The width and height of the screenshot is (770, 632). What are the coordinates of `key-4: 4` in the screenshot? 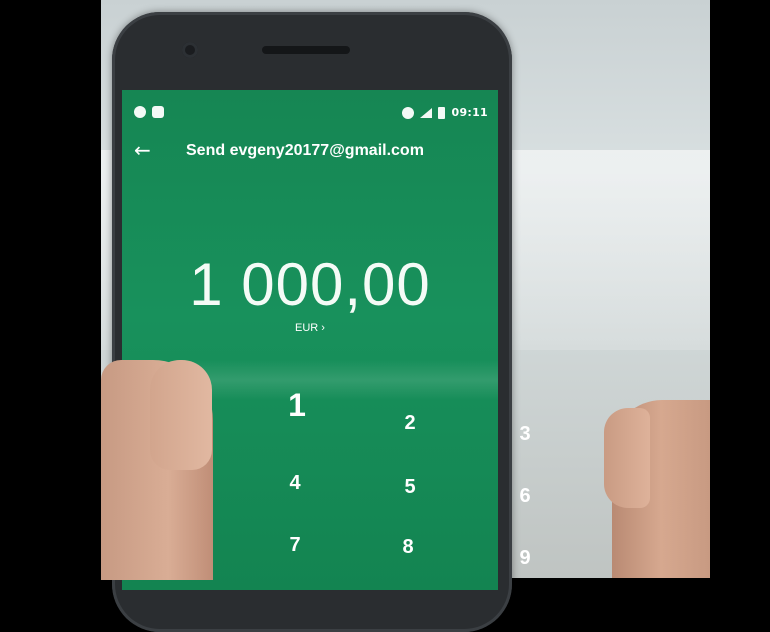 It's located at (295, 483).